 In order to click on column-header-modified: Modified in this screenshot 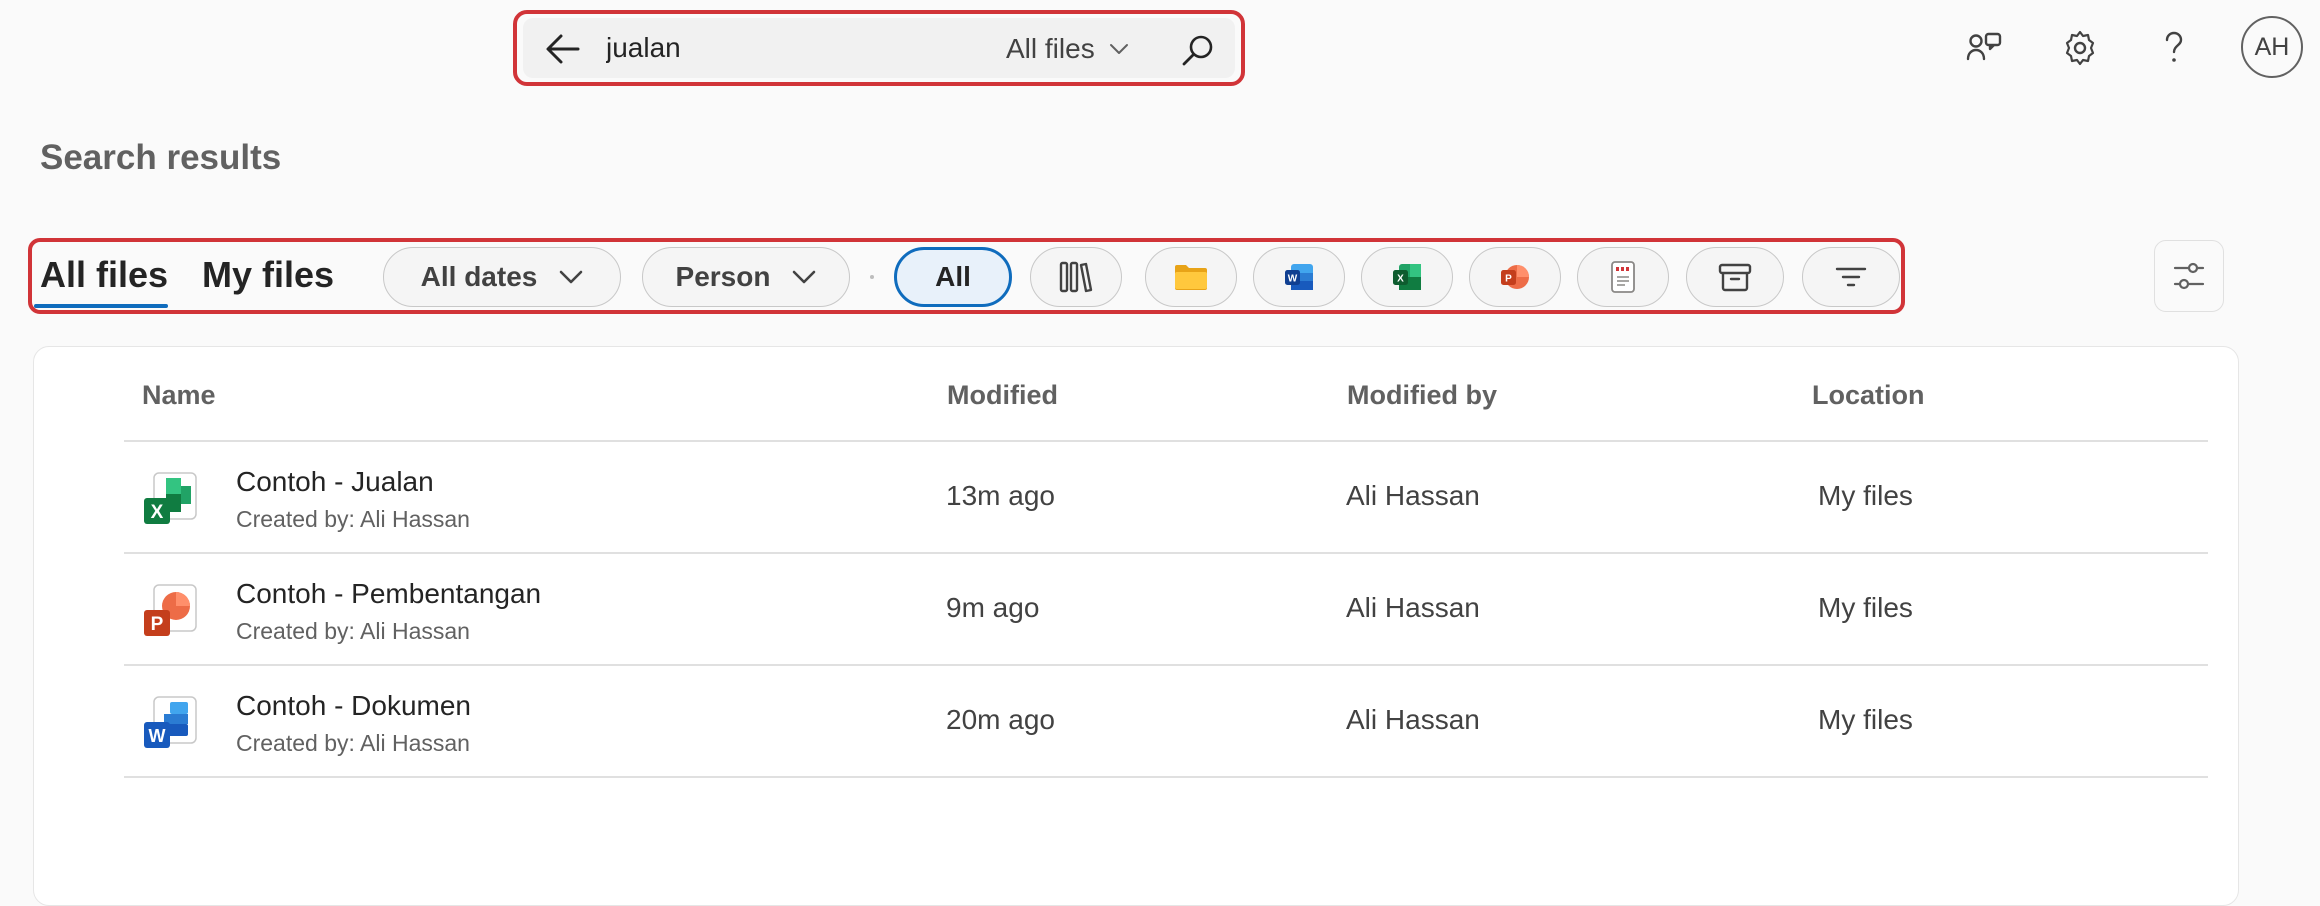, I will do `click(1002, 395)`.